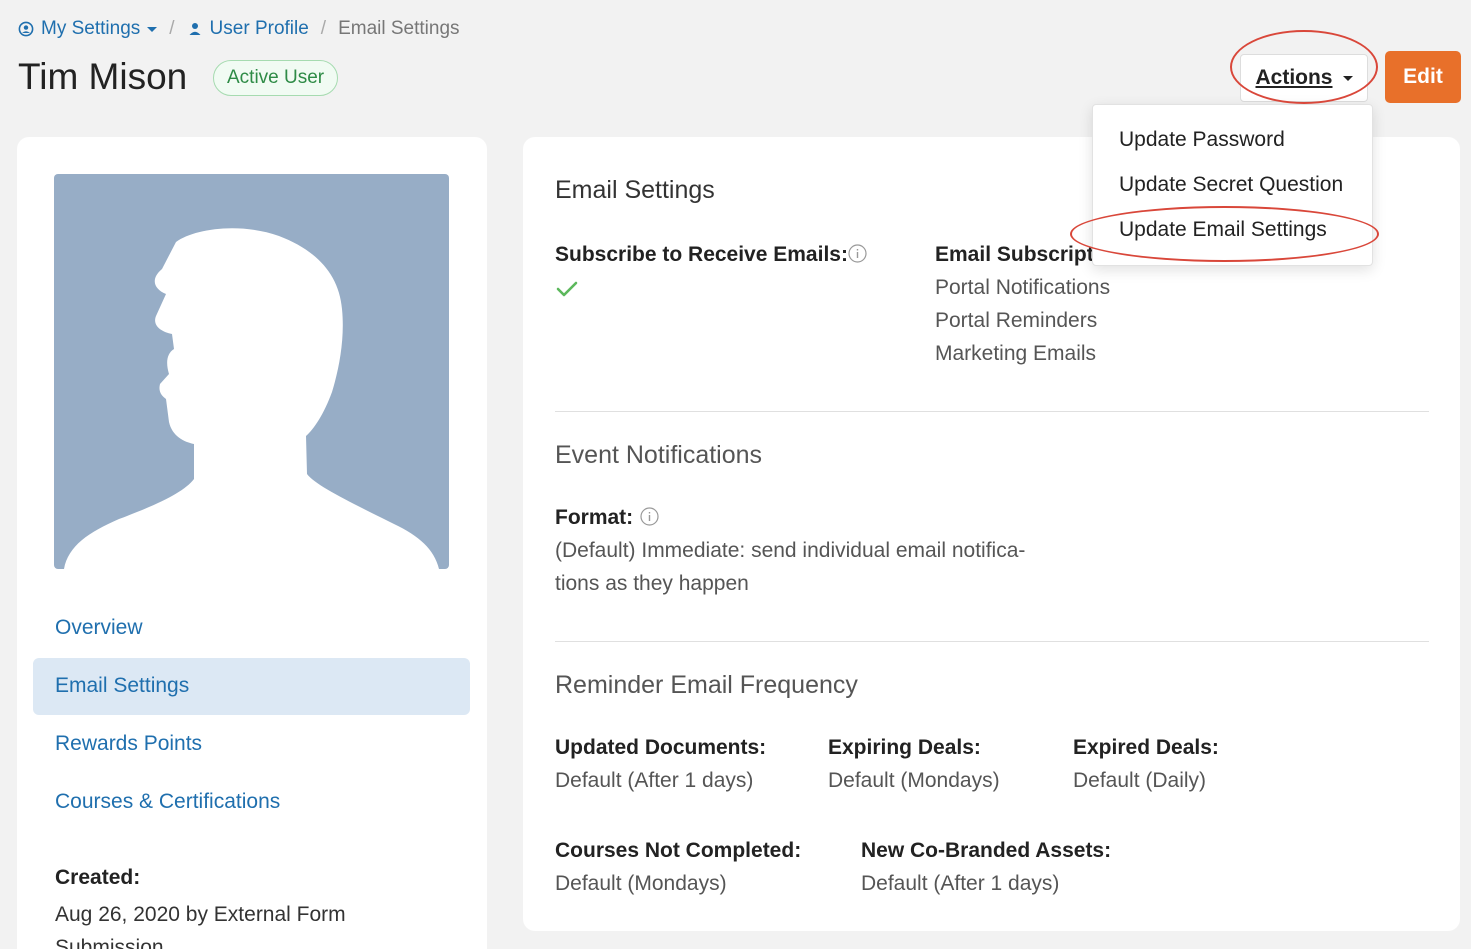 The width and height of the screenshot is (1471, 949). Describe the element at coordinates (167, 802) in the screenshot. I see `sidebar-item-courses-certifications: Courses & Certifications` at that location.